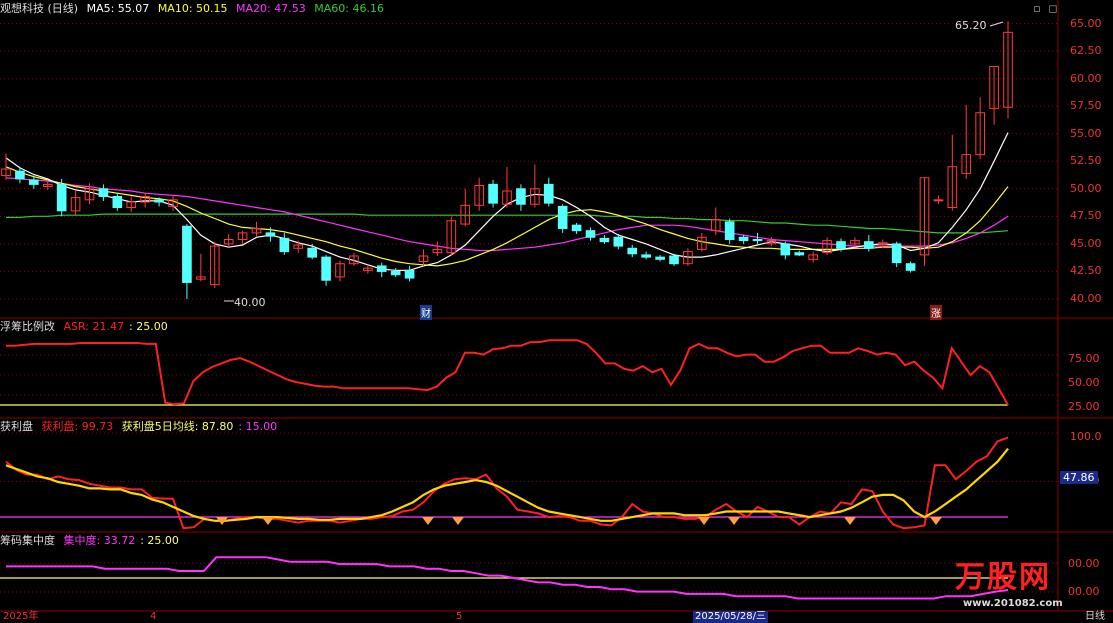 Image resolution: width=1113 pixels, height=623 pixels. I want to click on price-axis-label: 52.50, so click(1086, 161).